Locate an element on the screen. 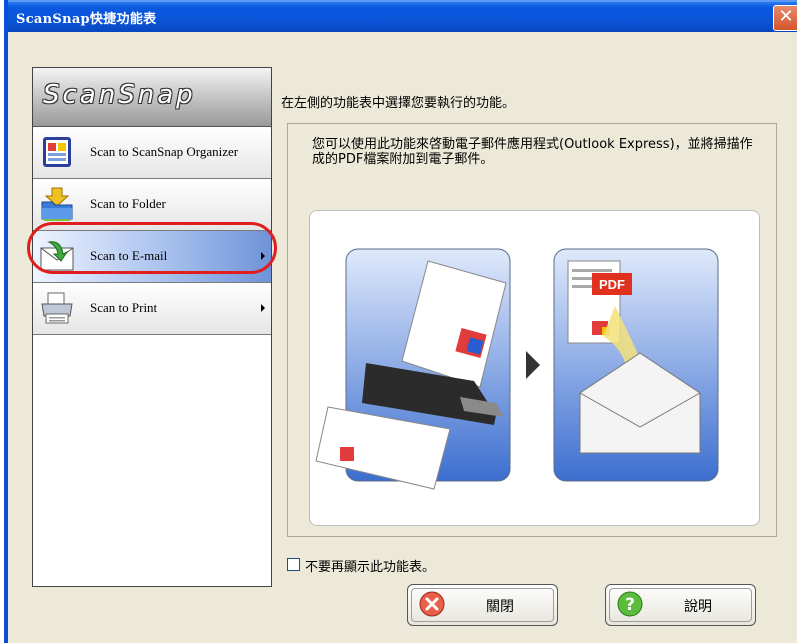 The height and width of the screenshot is (643, 797). help-button-label: 說明 is located at coordinates (698, 607).